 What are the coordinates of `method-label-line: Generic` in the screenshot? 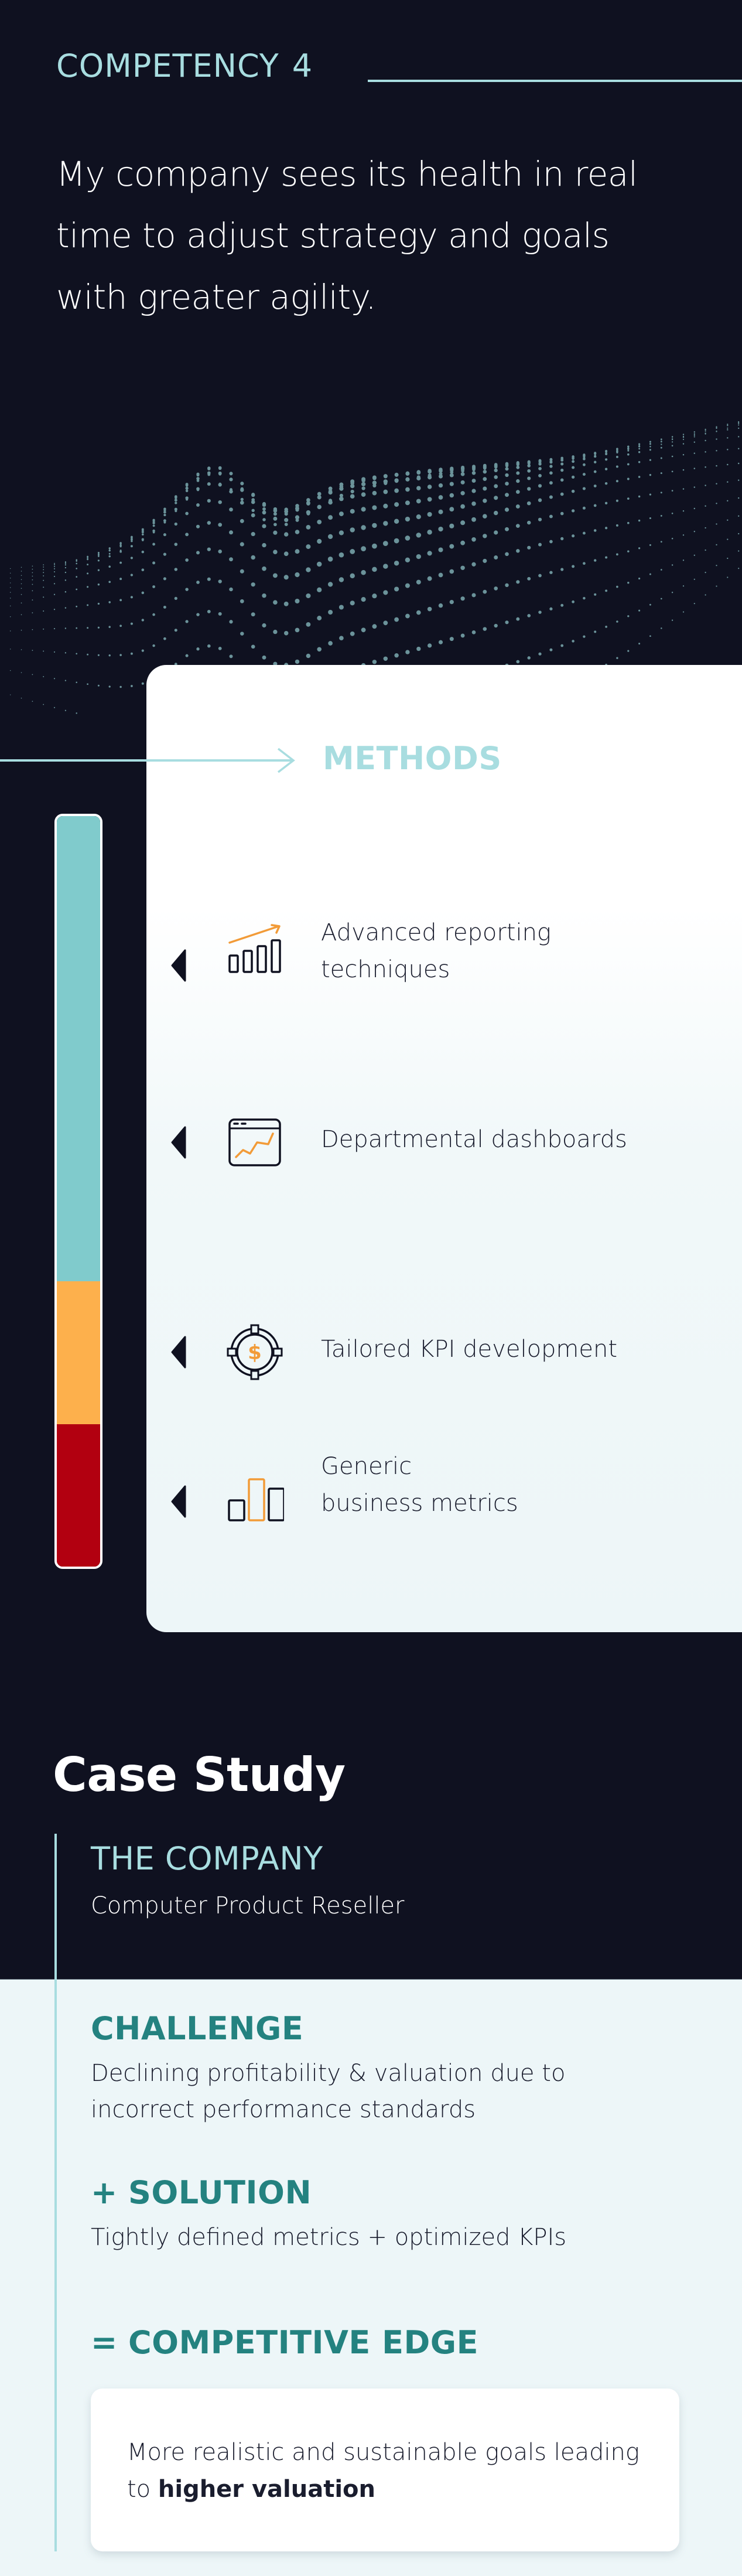 It's located at (366, 1467).